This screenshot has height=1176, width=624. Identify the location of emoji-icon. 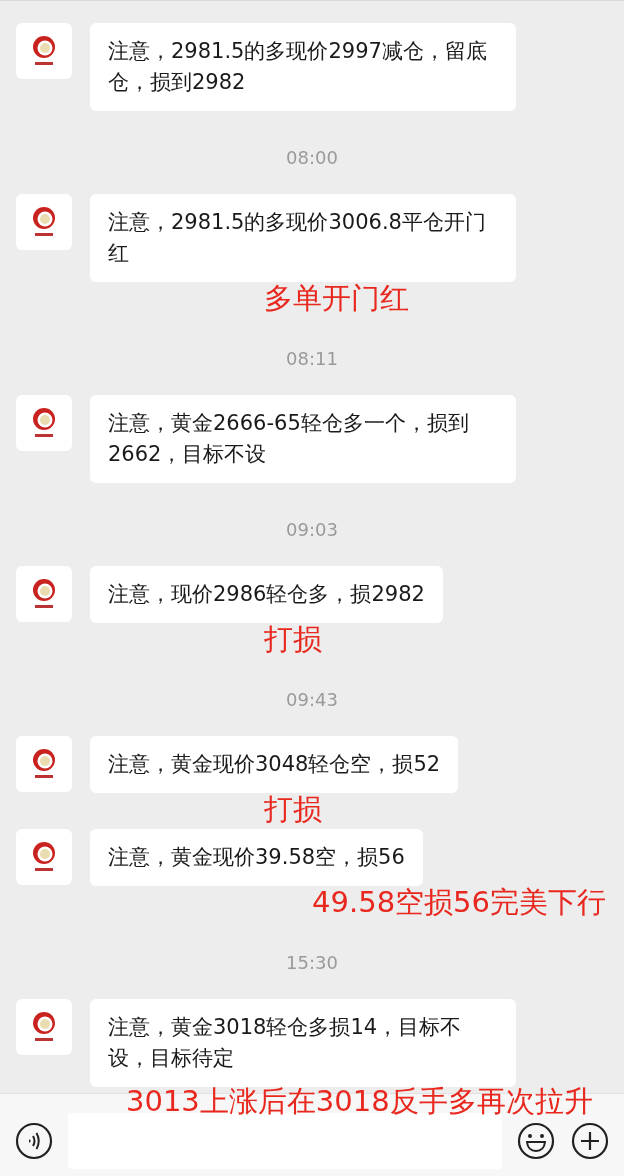
(536, 1141).